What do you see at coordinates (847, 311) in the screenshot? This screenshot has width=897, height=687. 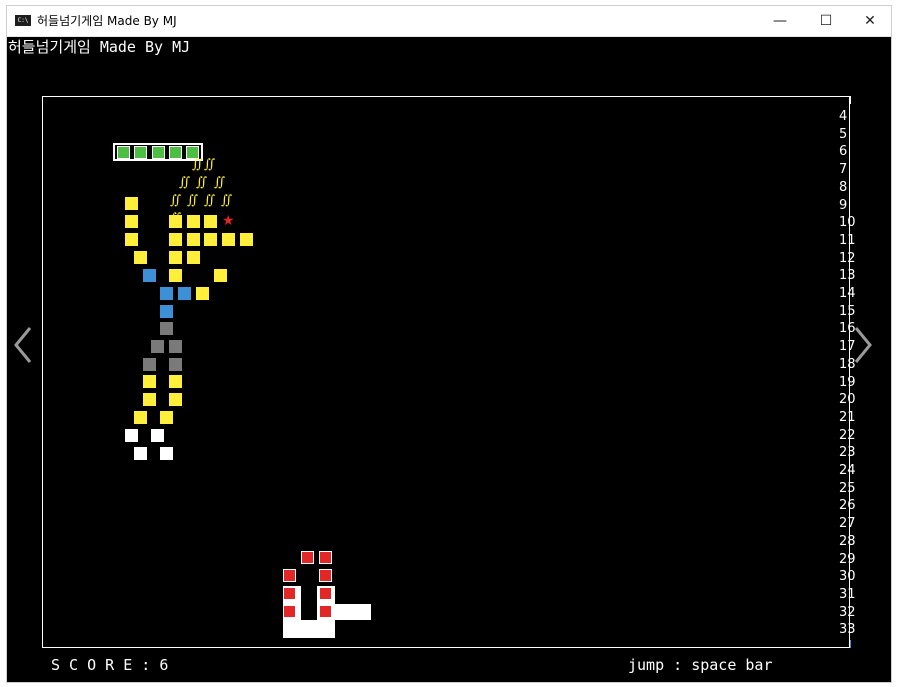 I see `row-number: 15` at bounding box center [847, 311].